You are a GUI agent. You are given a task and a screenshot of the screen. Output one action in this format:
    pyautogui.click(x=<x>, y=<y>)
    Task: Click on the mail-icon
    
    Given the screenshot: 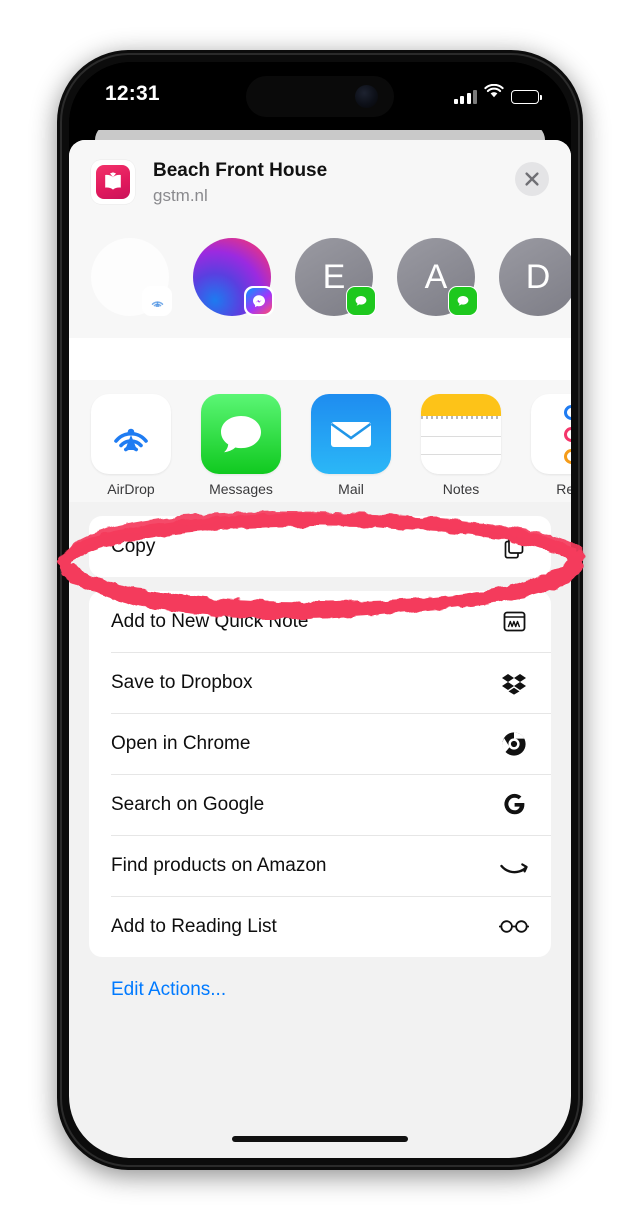 What is the action you would take?
    pyautogui.click(x=351, y=434)
    